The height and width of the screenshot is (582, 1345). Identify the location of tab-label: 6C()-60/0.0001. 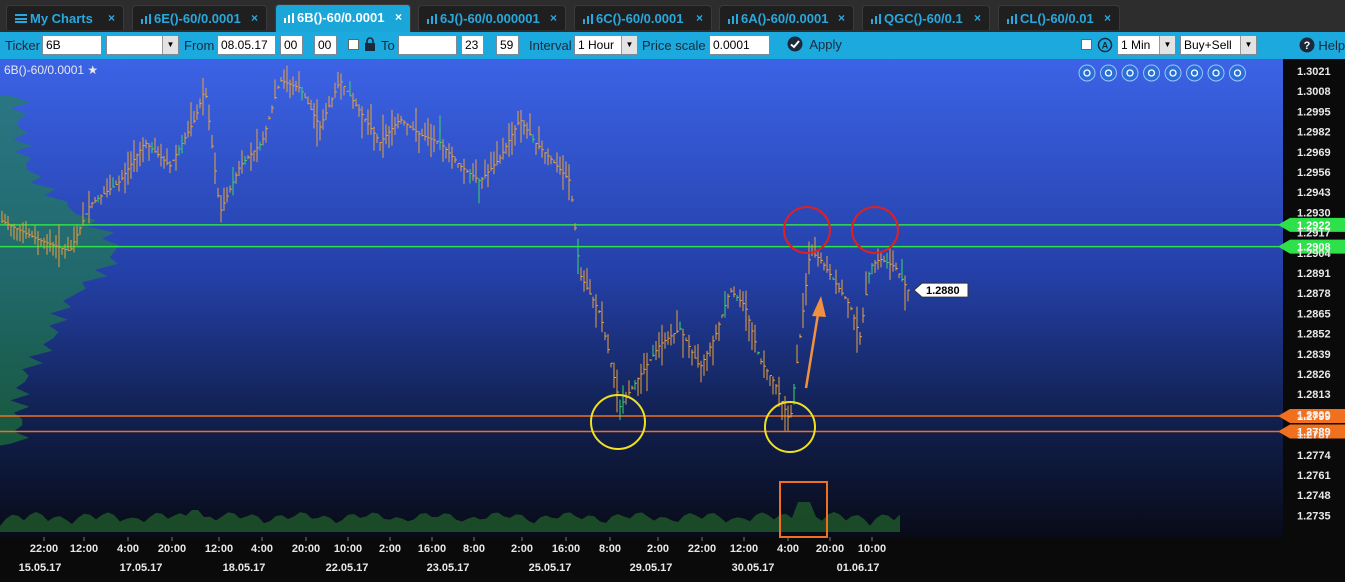
(640, 18).